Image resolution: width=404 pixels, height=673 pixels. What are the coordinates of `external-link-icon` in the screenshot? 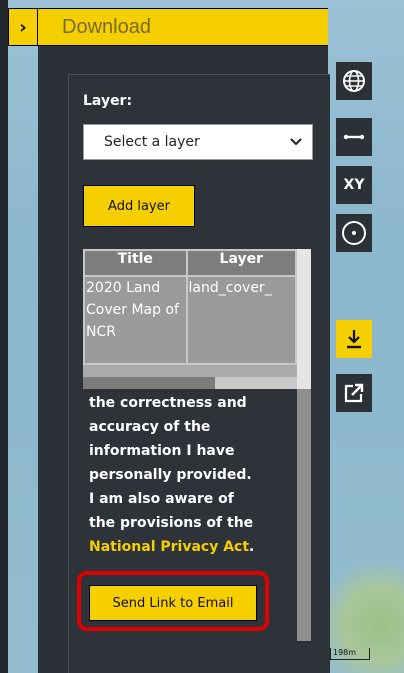 It's located at (354, 393).